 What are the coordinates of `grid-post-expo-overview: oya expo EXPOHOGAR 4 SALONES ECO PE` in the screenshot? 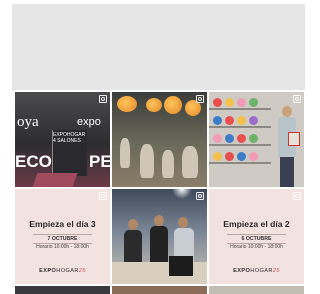 It's located at (62, 139).